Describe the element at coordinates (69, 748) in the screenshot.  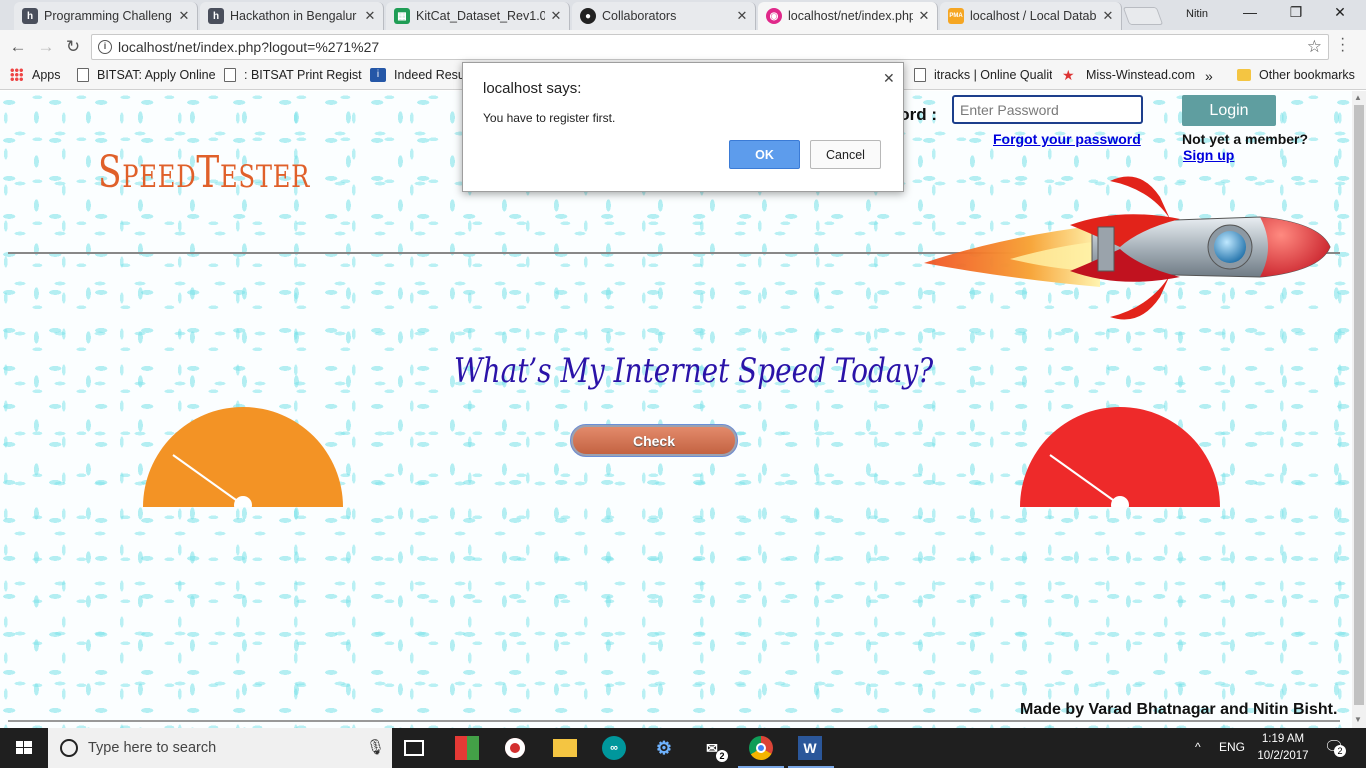
I see `cortana-icon` at that location.